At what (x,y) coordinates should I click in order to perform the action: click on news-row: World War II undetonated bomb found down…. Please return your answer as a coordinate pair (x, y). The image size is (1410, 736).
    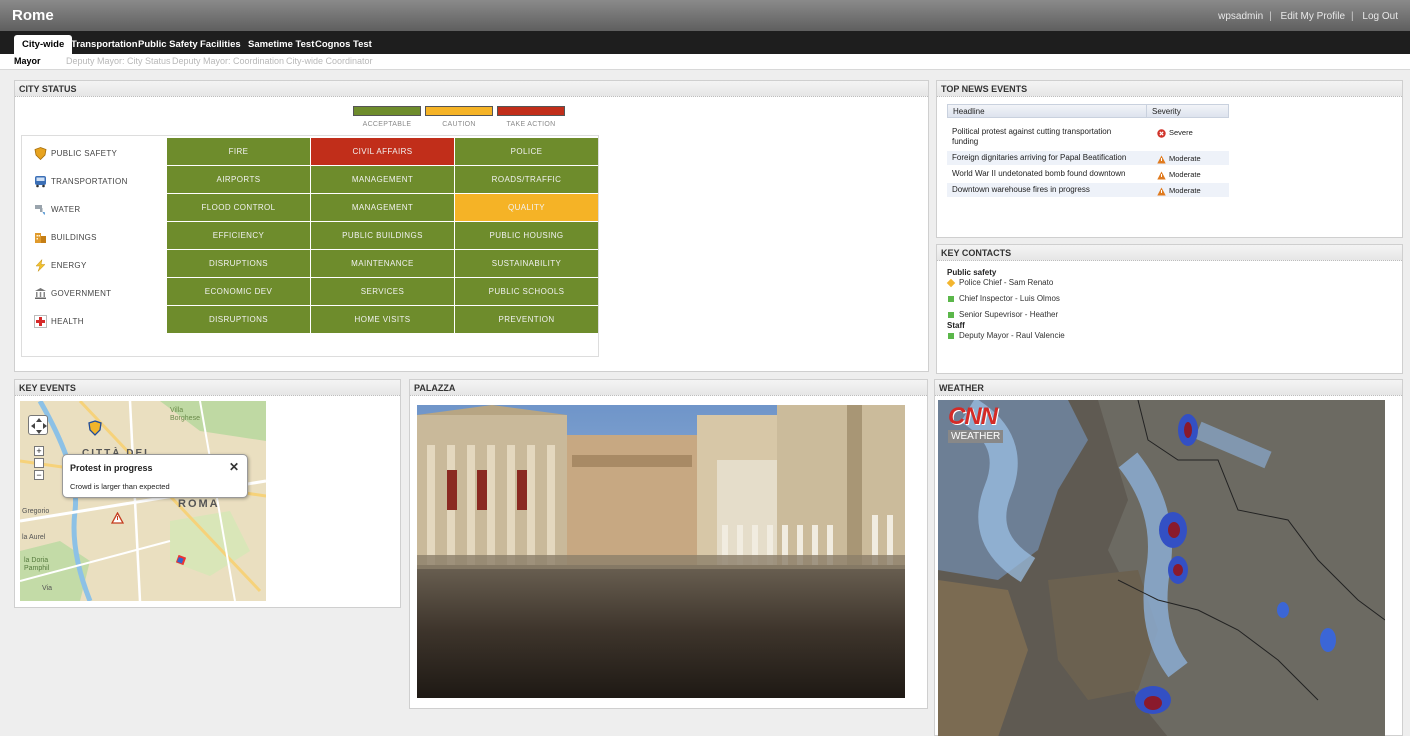
    Looking at the image, I should click on (1088, 174).